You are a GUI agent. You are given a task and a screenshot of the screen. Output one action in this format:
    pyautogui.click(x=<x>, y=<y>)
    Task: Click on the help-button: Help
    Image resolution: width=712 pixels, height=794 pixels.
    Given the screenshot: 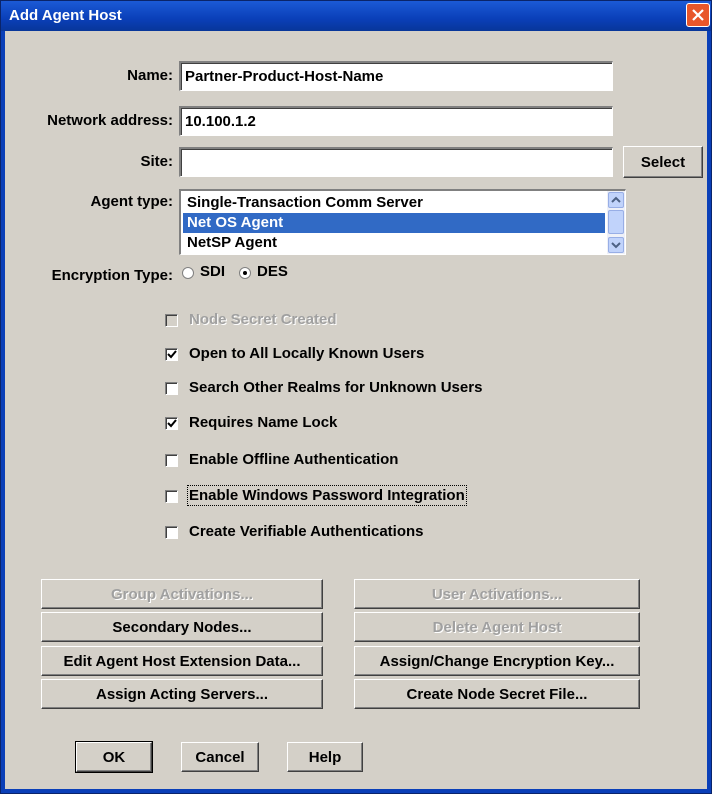 What is the action you would take?
    pyautogui.click(x=325, y=757)
    